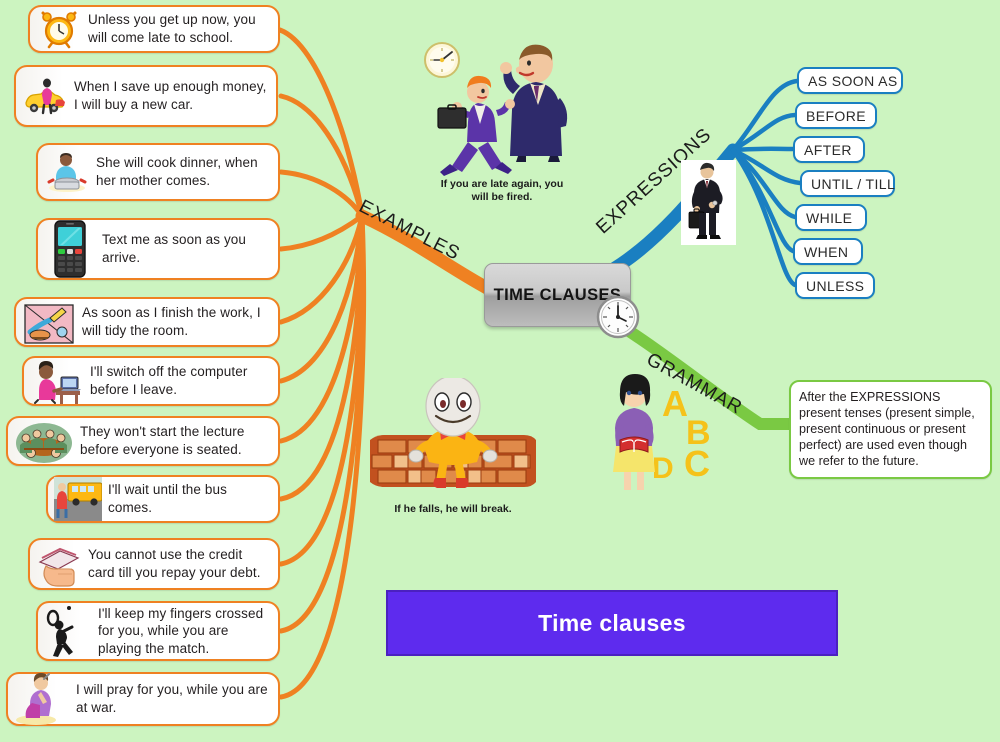 Image resolution: width=1000 pixels, height=742 pixels. I want to click on cleaning-tools-icon, so click(49, 323).